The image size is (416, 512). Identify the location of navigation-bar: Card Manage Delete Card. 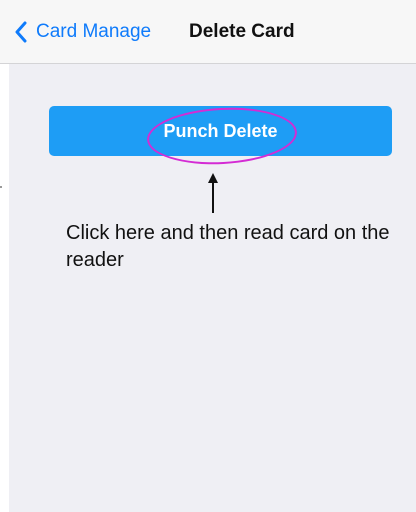
(208, 32).